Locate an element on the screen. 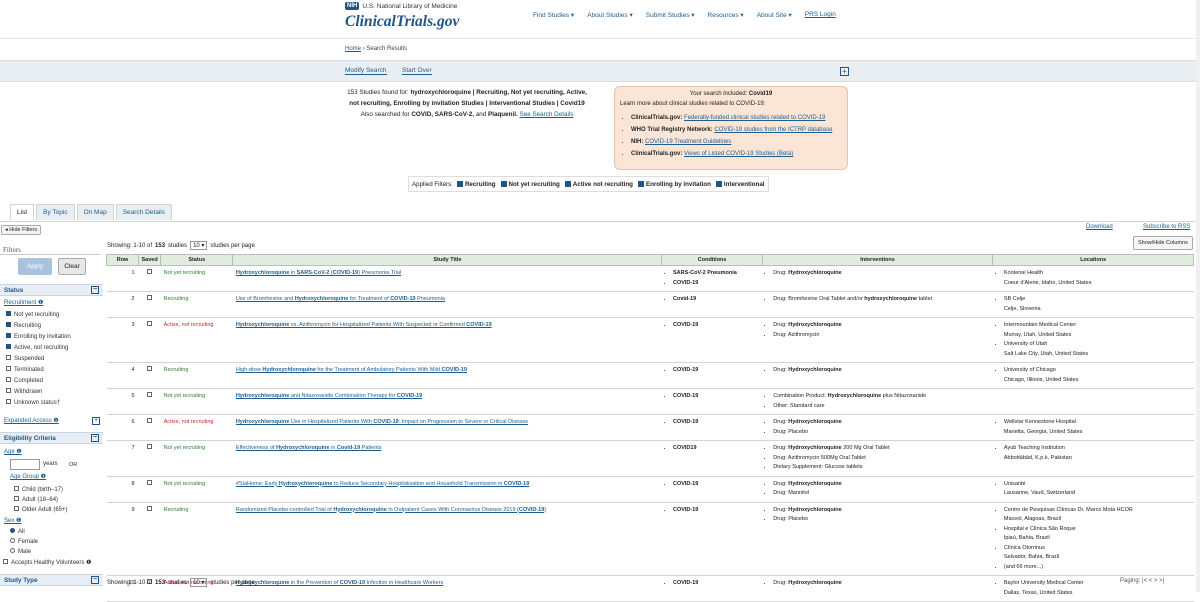 Image resolution: width=1200 pixels, height=602 pixels. nav-about-studies: About Studies ▾ is located at coordinates (610, 15).